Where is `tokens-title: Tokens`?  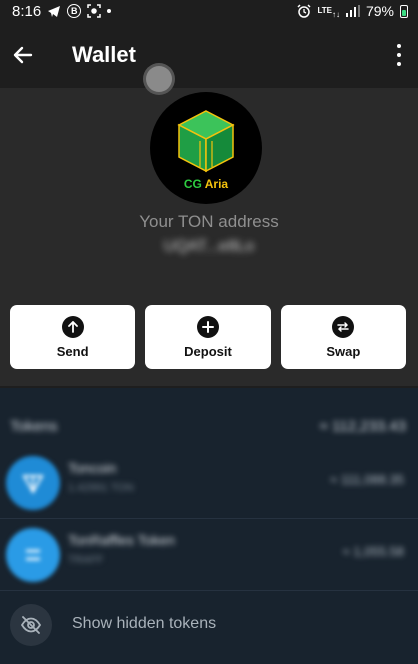
tokens-title: Tokens is located at coordinates (34, 426).